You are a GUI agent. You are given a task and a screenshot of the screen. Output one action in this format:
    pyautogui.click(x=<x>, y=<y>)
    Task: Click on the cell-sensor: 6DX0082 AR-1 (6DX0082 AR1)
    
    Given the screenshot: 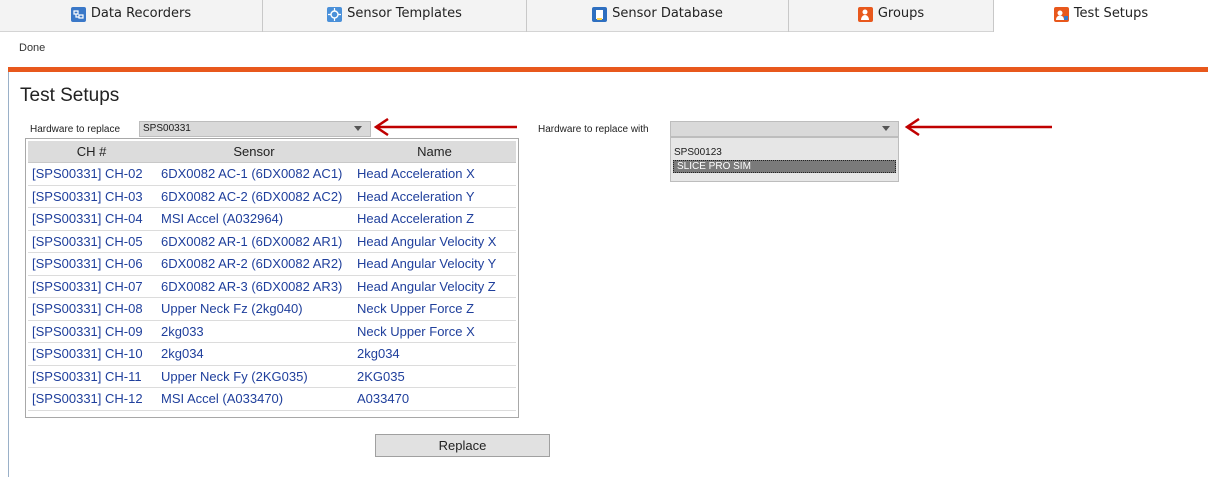 What is the action you would take?
    pyautogui.click(x=252, y=241)
    